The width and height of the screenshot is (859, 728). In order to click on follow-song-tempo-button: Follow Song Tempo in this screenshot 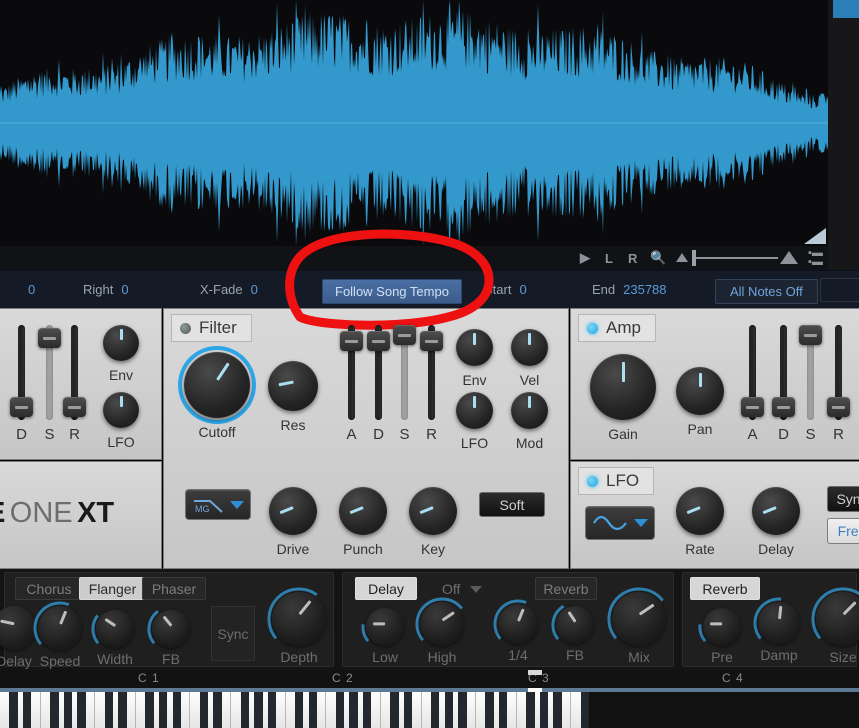, I will do `click(392, 291)`.